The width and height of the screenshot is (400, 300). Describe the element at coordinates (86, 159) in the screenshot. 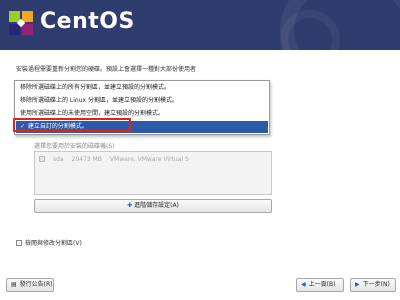

I see `drive-size: 20473 MB` at that location.